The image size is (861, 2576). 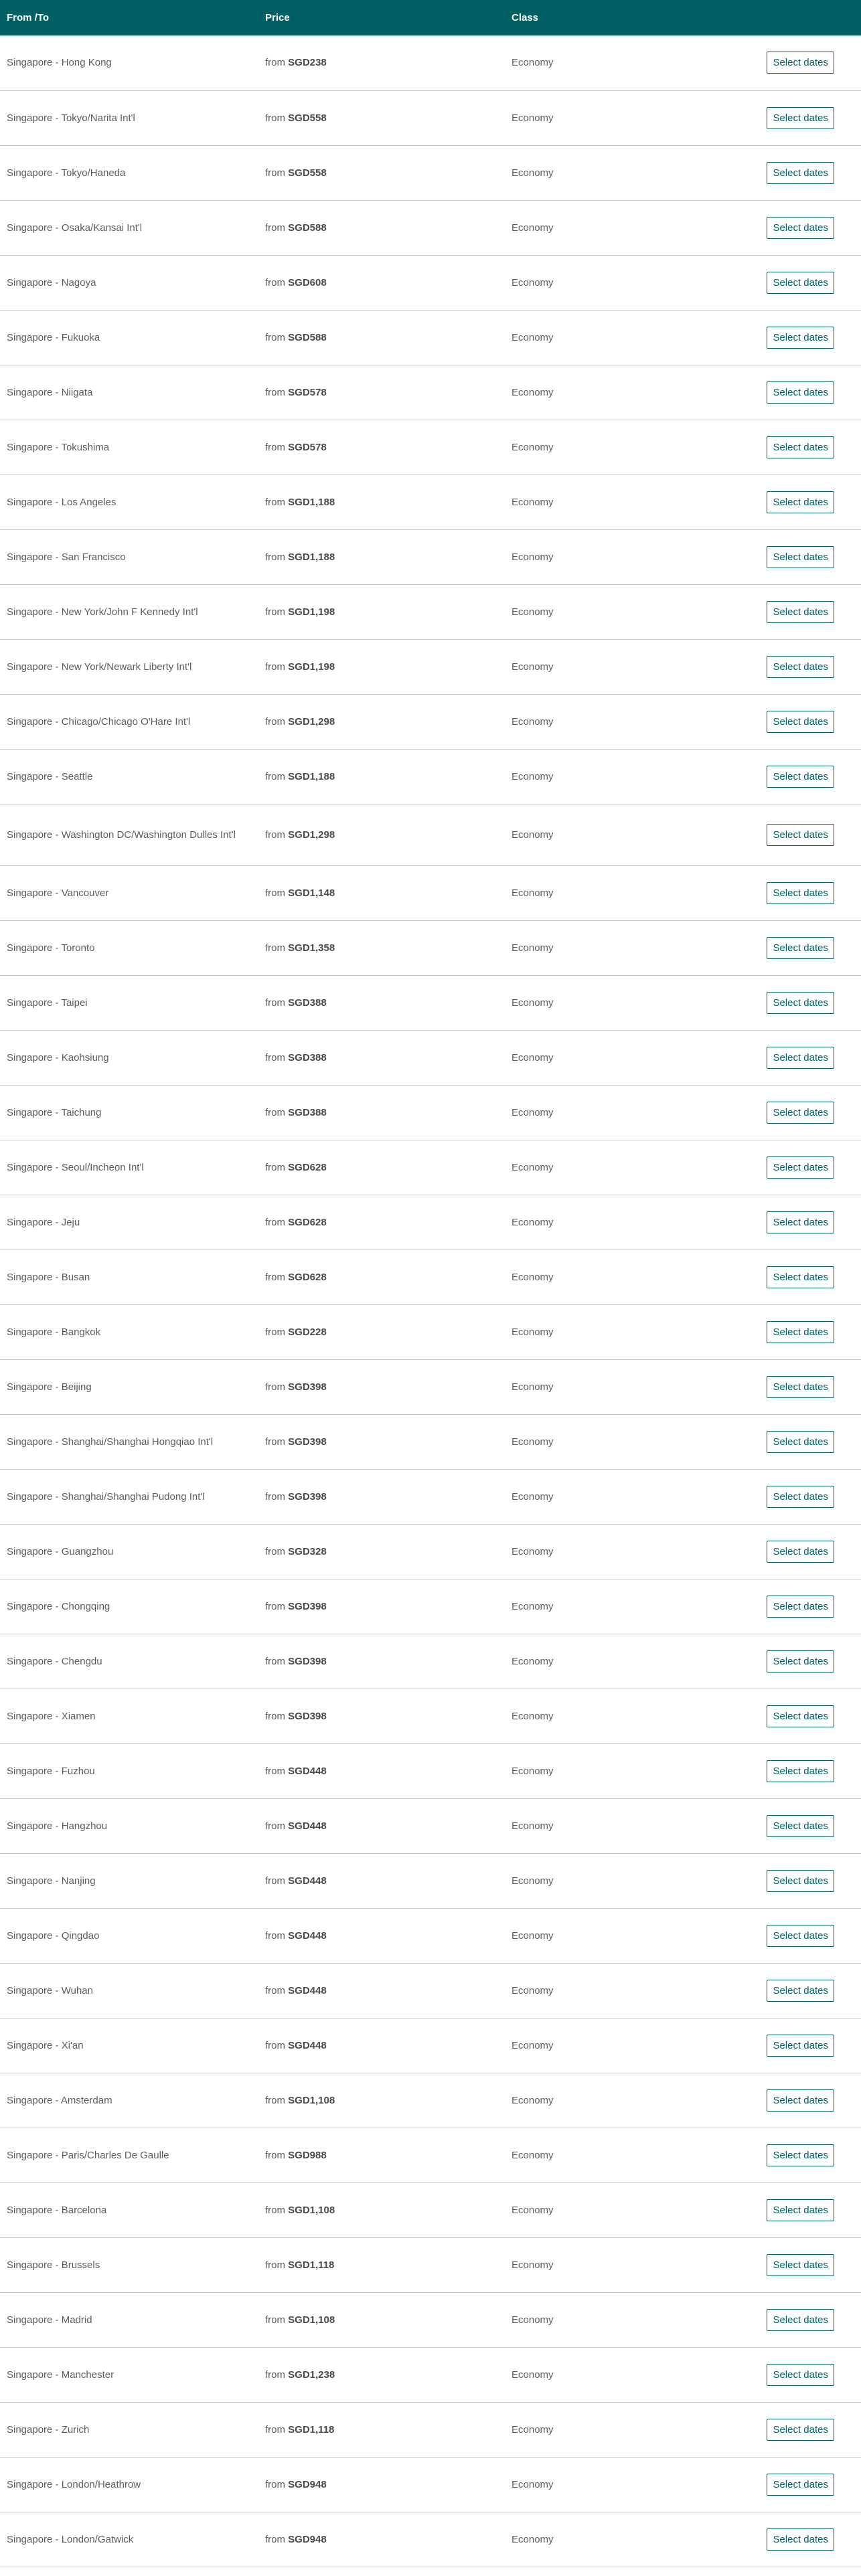 I want to click on price-cell: from SGD228, so click(x=381, y=1331).